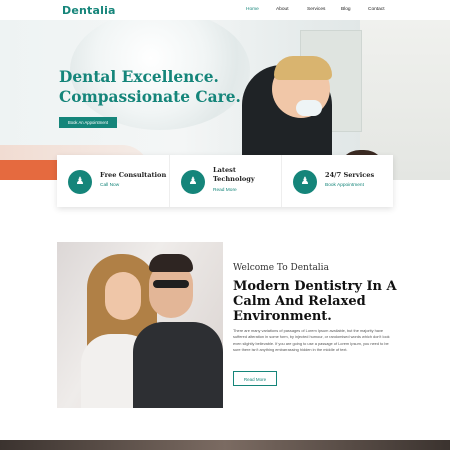 This screenshot has width=450, height=450. Describe the element at coordinates (88, 122) in the screenshot. I see `book-appointment-button: Book An Appointment` at that location.